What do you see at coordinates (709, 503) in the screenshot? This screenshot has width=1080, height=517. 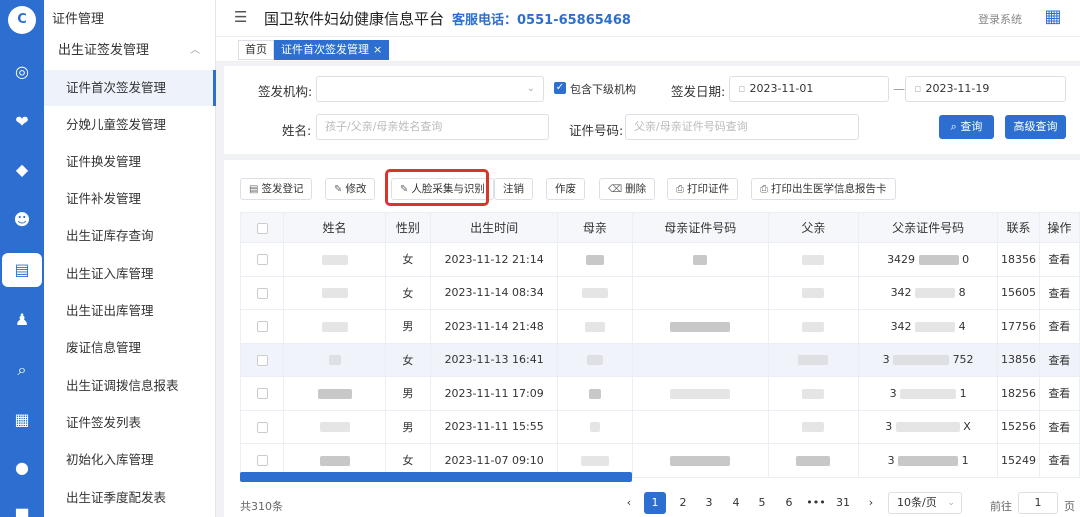 I see `page-button-3: 3` at bounding box center [709, 503].